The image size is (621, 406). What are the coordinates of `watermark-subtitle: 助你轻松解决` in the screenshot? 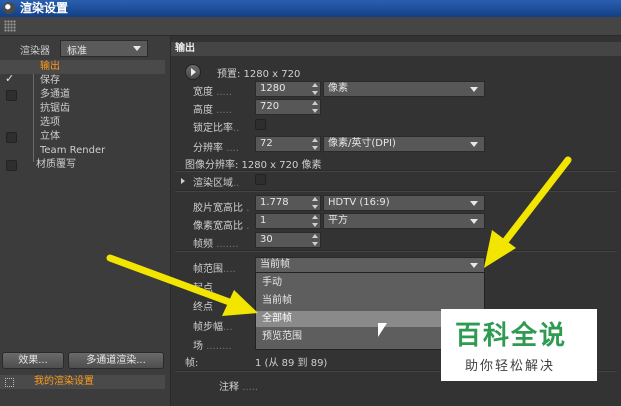 It's located at (510, 366).